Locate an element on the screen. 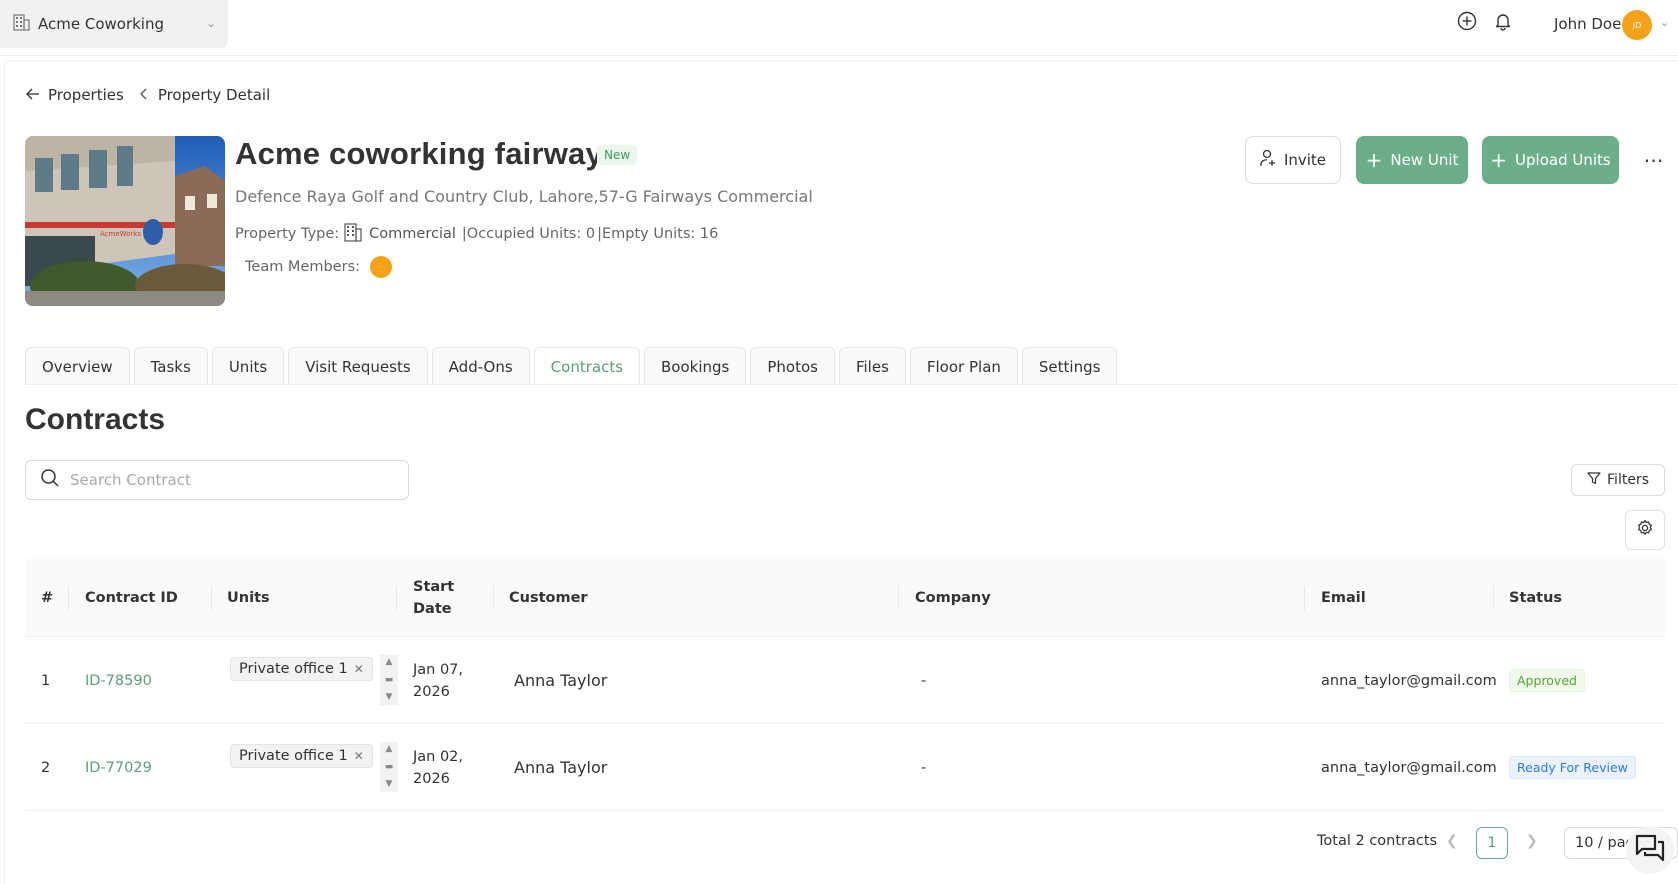  search-input is located at coordinates (230, 480).